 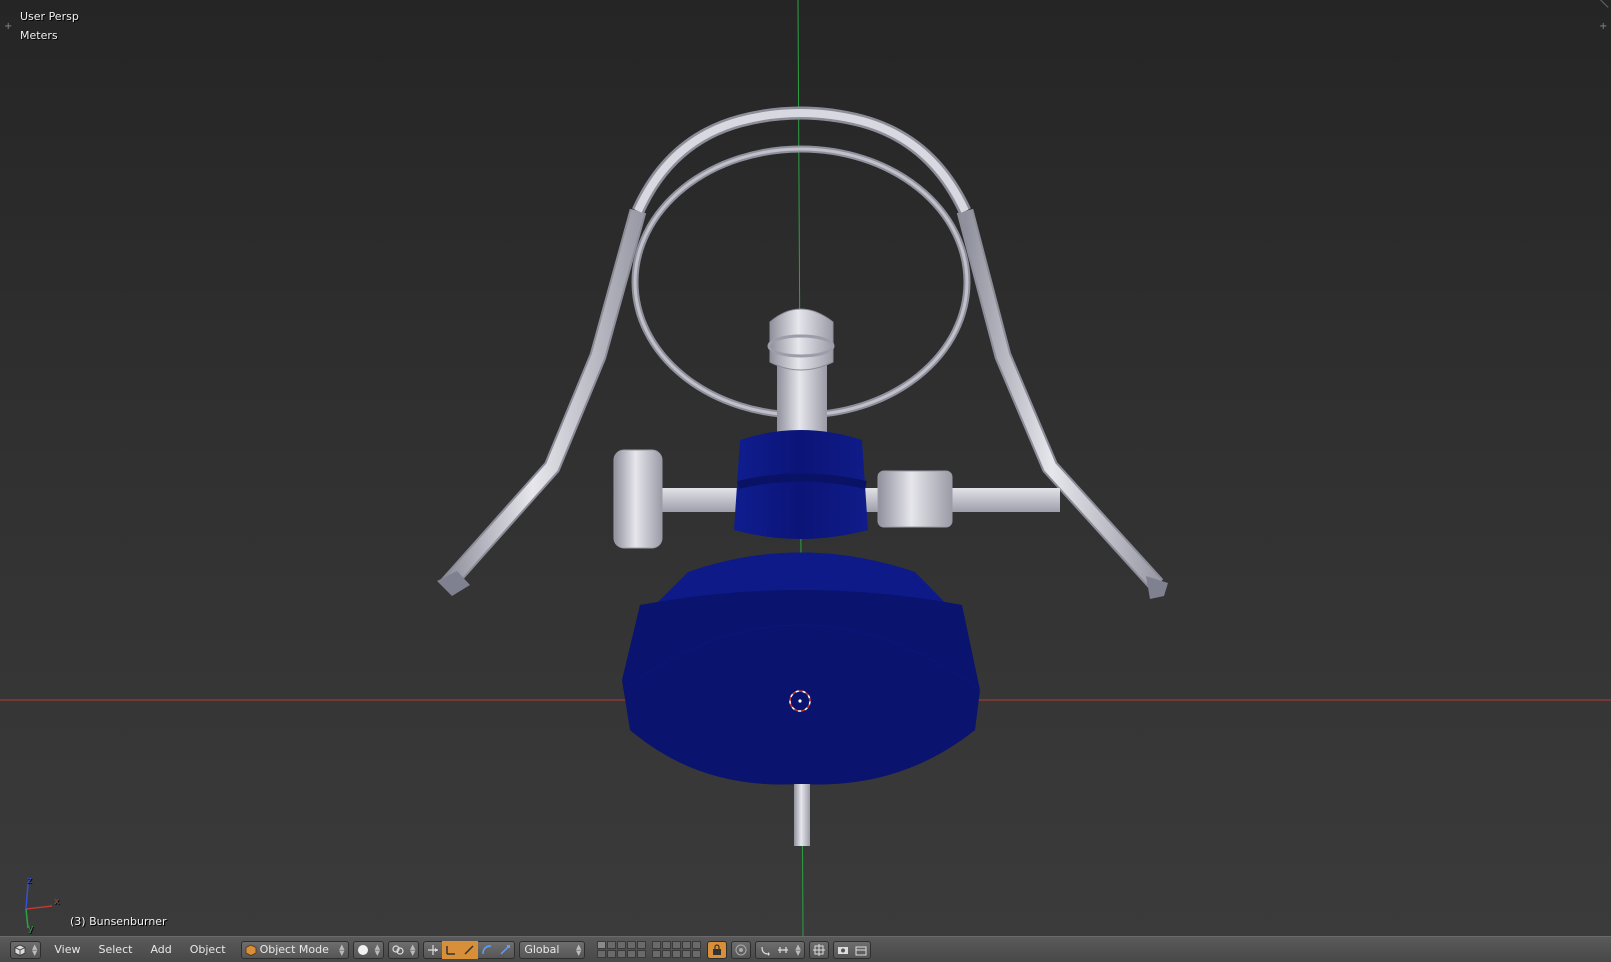 I want to click on render-buttons, so click(x=851, y=949).